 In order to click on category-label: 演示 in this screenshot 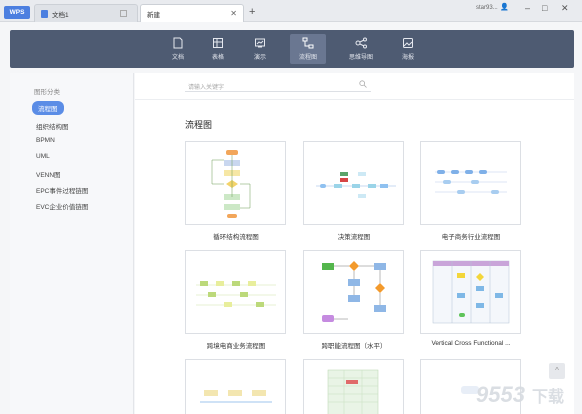, I will do `click(259, 58)`.